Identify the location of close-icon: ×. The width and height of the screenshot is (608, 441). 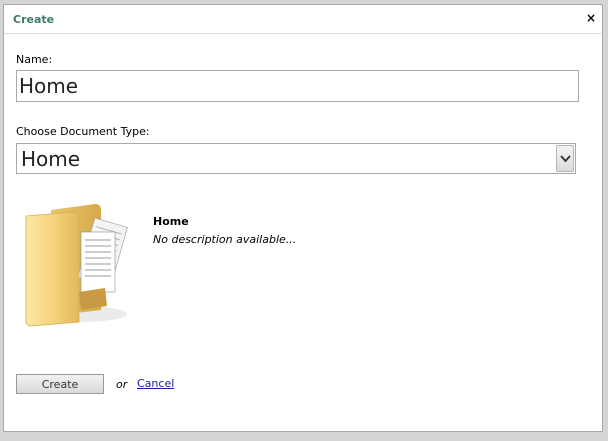
(591, 18).